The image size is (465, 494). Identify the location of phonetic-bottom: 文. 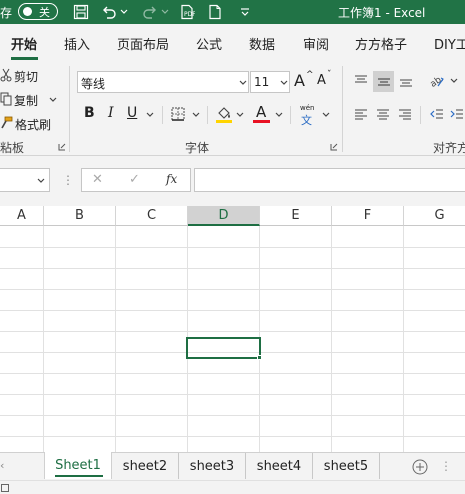
(306, 120).